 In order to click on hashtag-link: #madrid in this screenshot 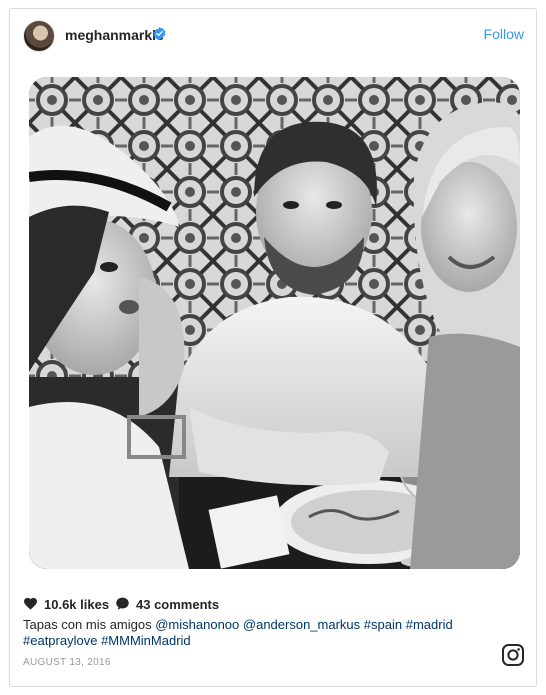, I will do `click(429, 624)`.